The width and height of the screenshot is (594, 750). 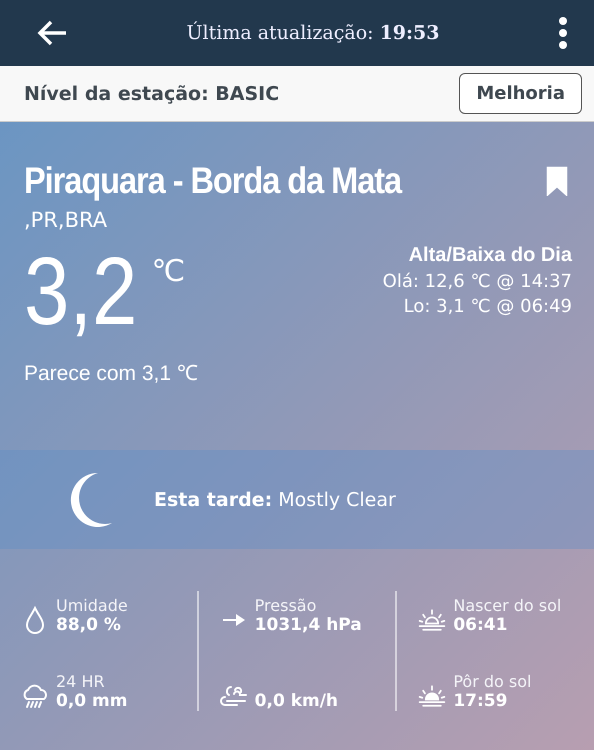 What do you see at coordinates (66, 220) in the screenshot?
I see `station-region: ,PR,BRA` at bounding box center [66, 220].